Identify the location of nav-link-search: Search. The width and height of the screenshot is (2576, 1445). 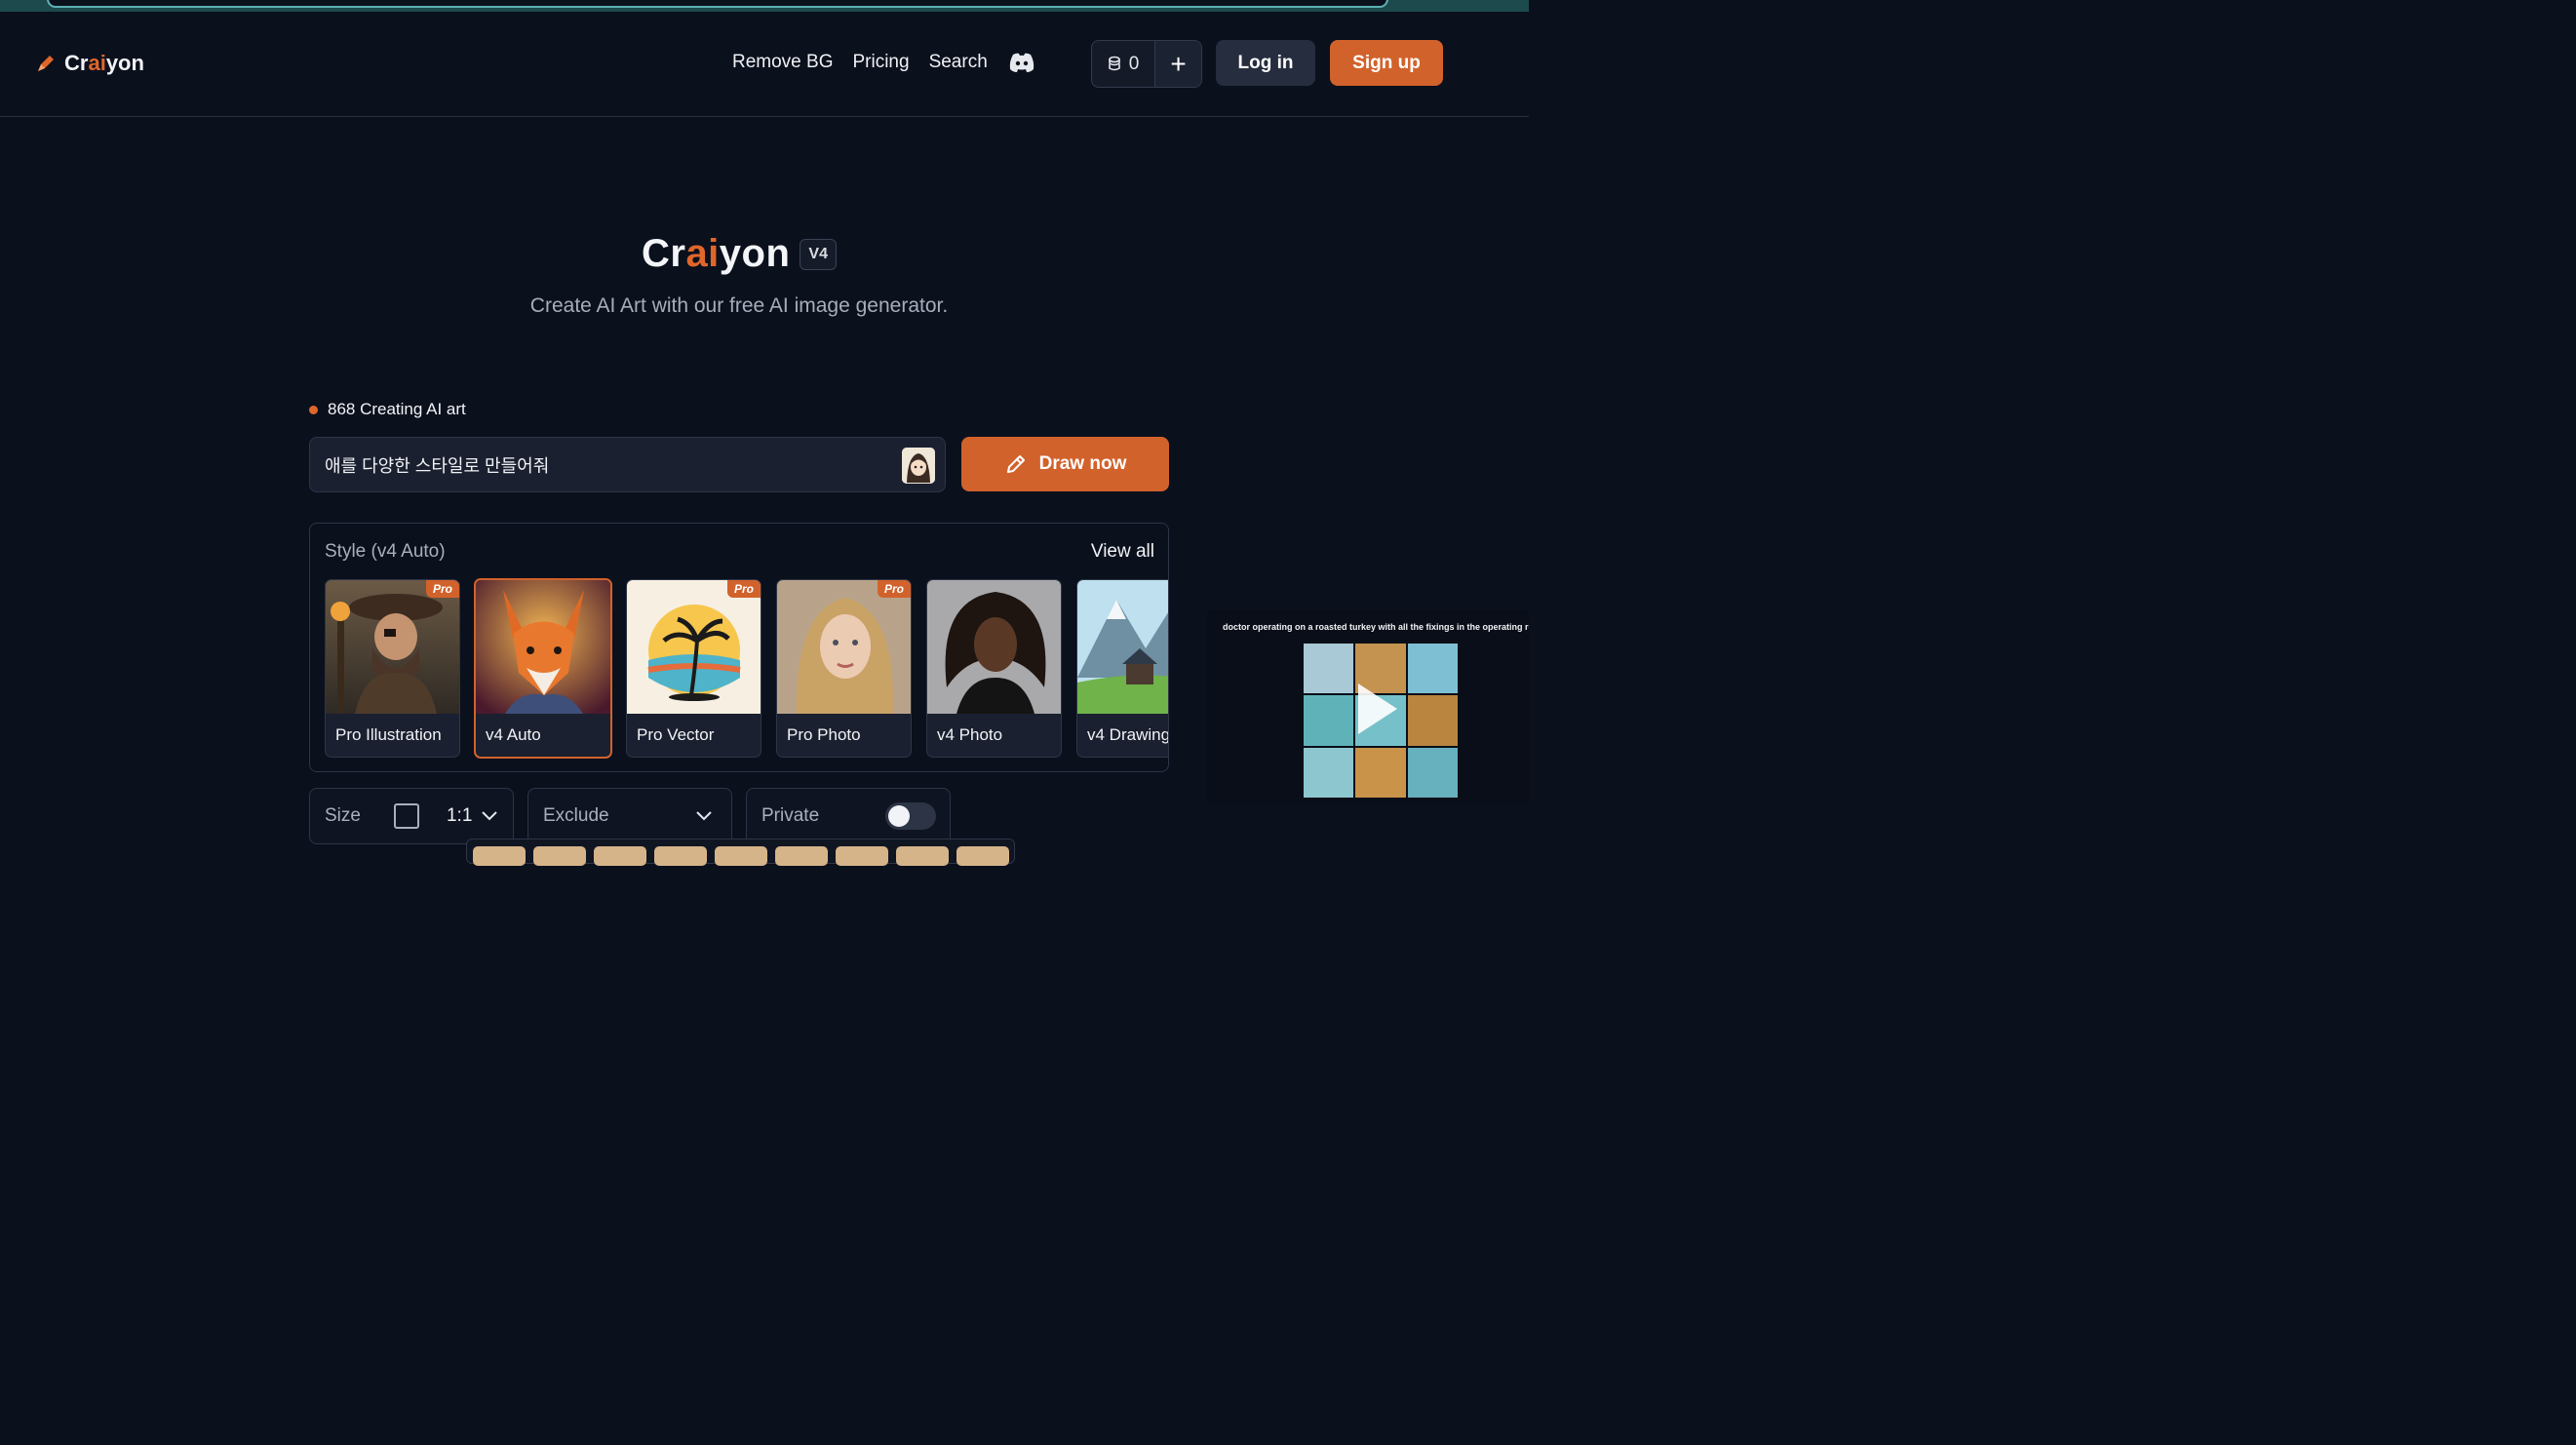
(958, 62).